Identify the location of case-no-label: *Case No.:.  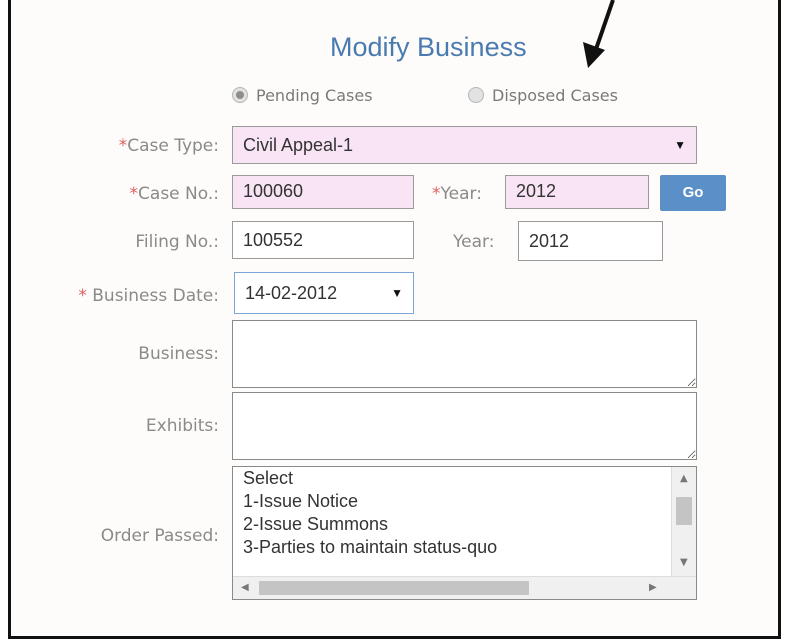
(174, 194).